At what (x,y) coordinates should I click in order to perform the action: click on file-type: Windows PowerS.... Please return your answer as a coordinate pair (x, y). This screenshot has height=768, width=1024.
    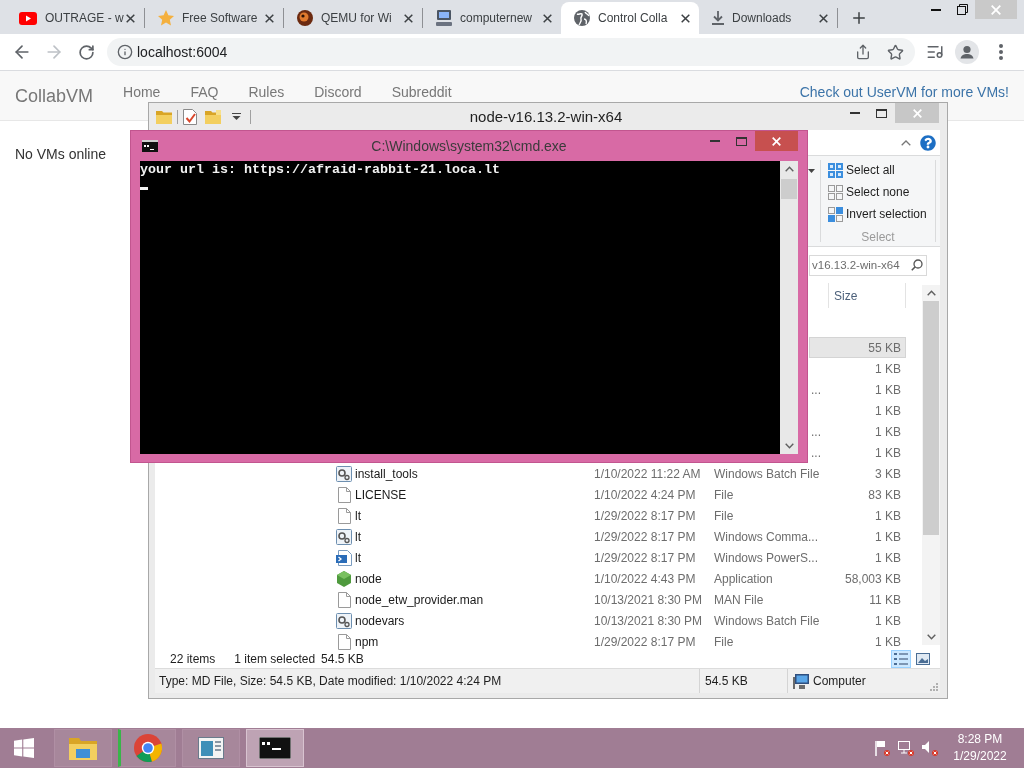
    Looking at the image, I should click on (766, 557).